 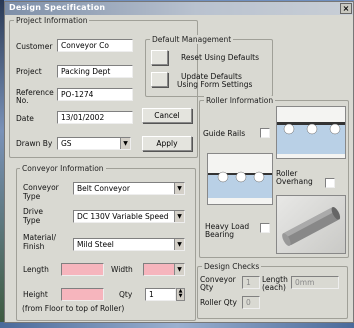 I want to click on guide-rails-checkbox, so click(x=265, y=133).